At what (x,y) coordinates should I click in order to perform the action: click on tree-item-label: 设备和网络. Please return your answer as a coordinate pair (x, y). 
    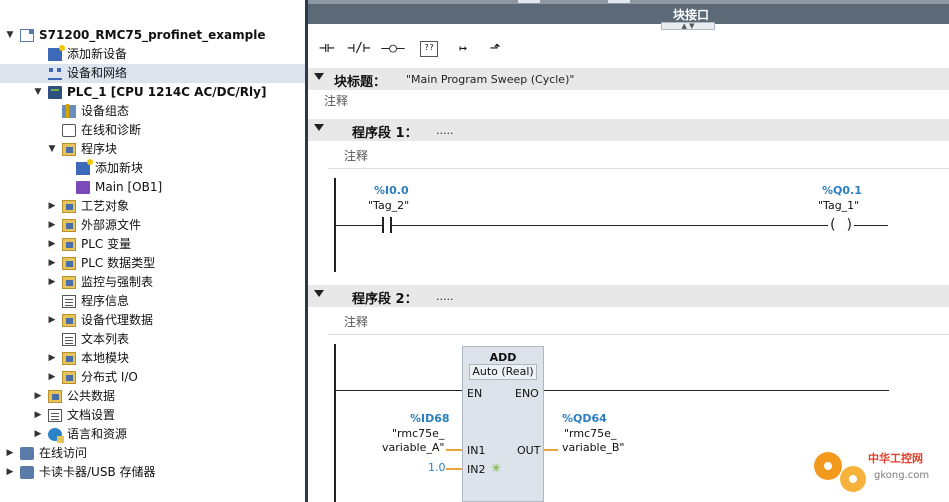
    Looking at the image, I should click on (97, 73).